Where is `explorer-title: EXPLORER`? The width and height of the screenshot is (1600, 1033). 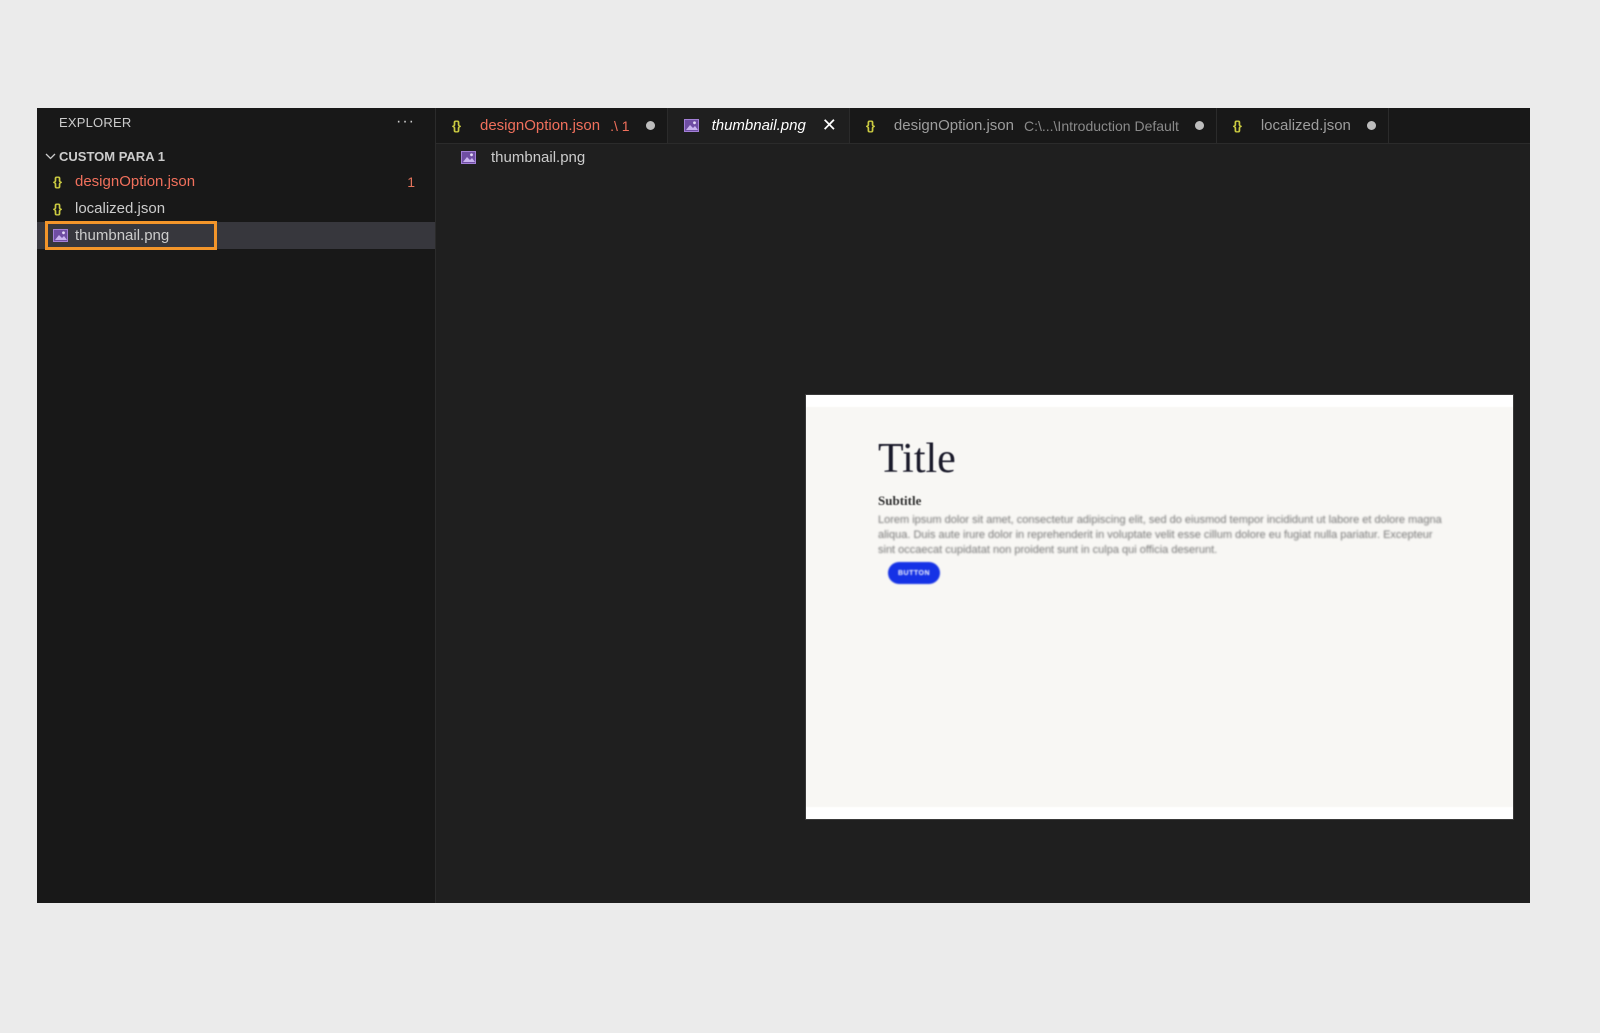 explorer-title: EXPLORER is located at coordinates (95, 122).